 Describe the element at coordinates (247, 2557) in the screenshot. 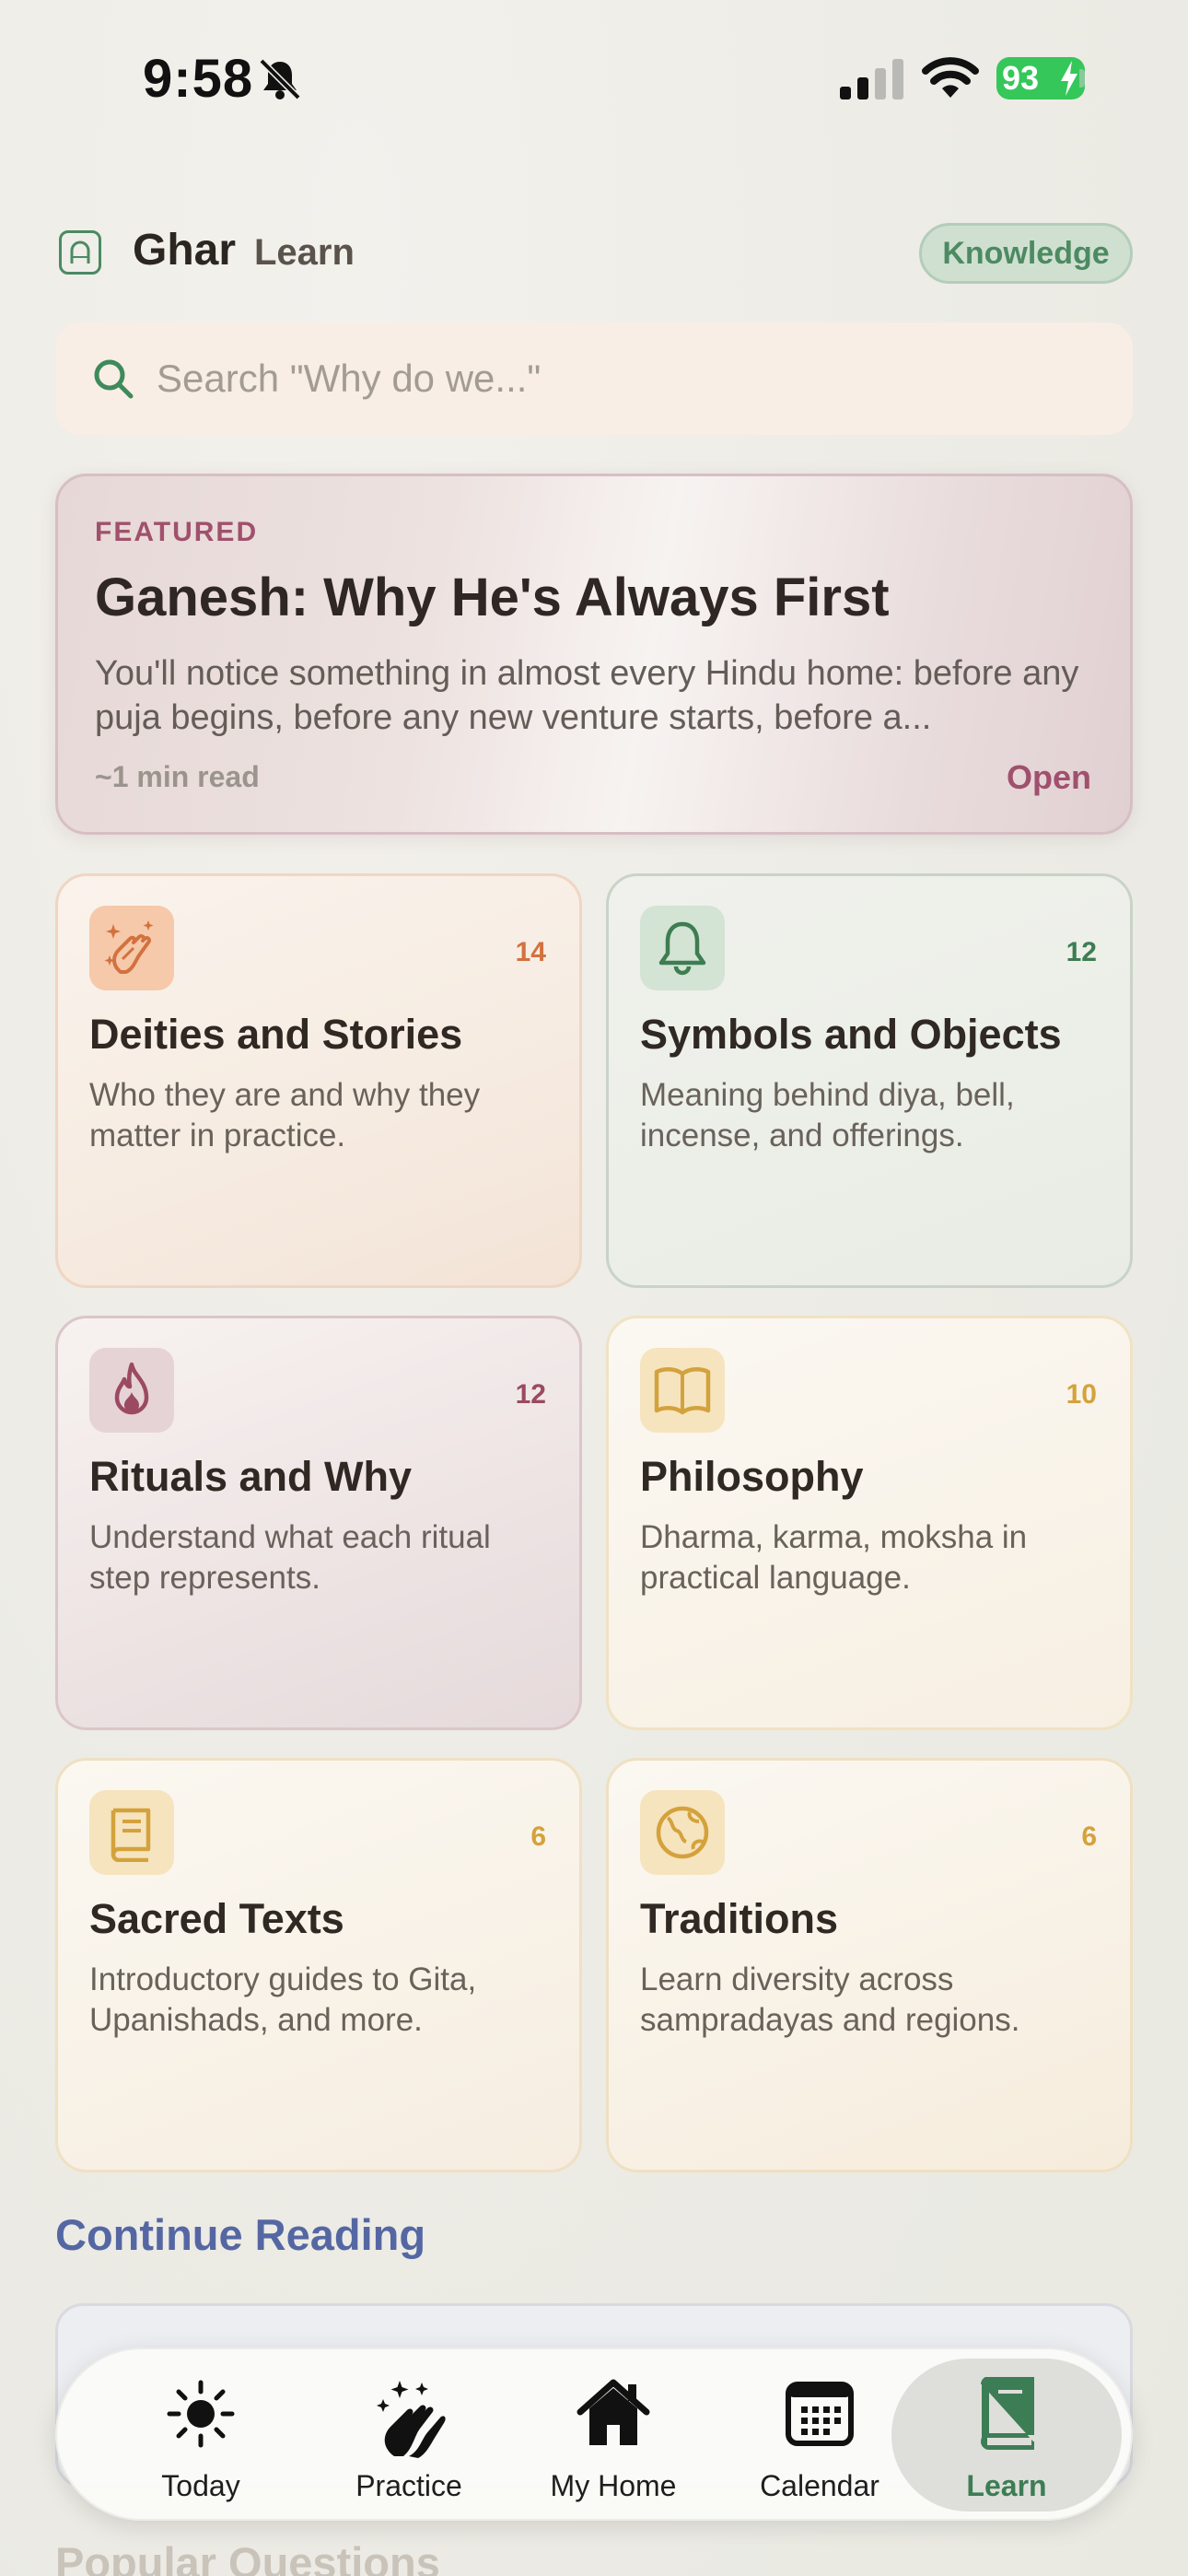

I see `popular-questions-heading: Popular Questions` at that location.